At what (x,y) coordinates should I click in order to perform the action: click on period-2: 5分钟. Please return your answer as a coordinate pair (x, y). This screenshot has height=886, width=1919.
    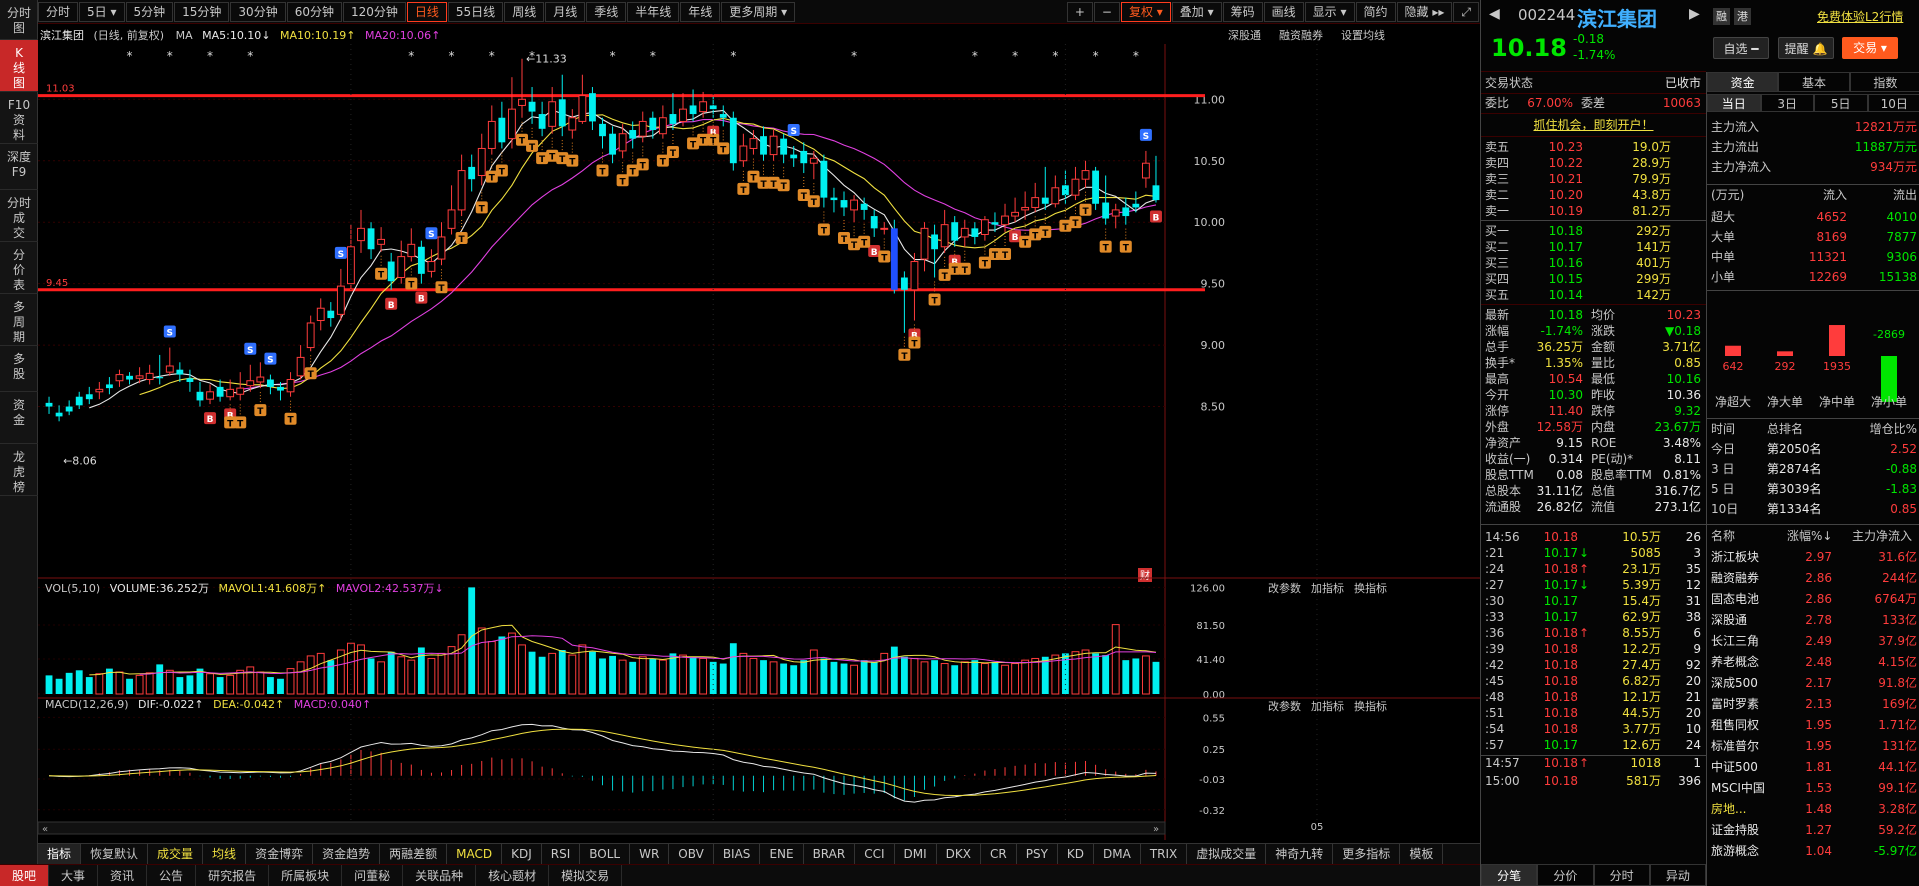
    Looking at the image, I should click on (149, 11).